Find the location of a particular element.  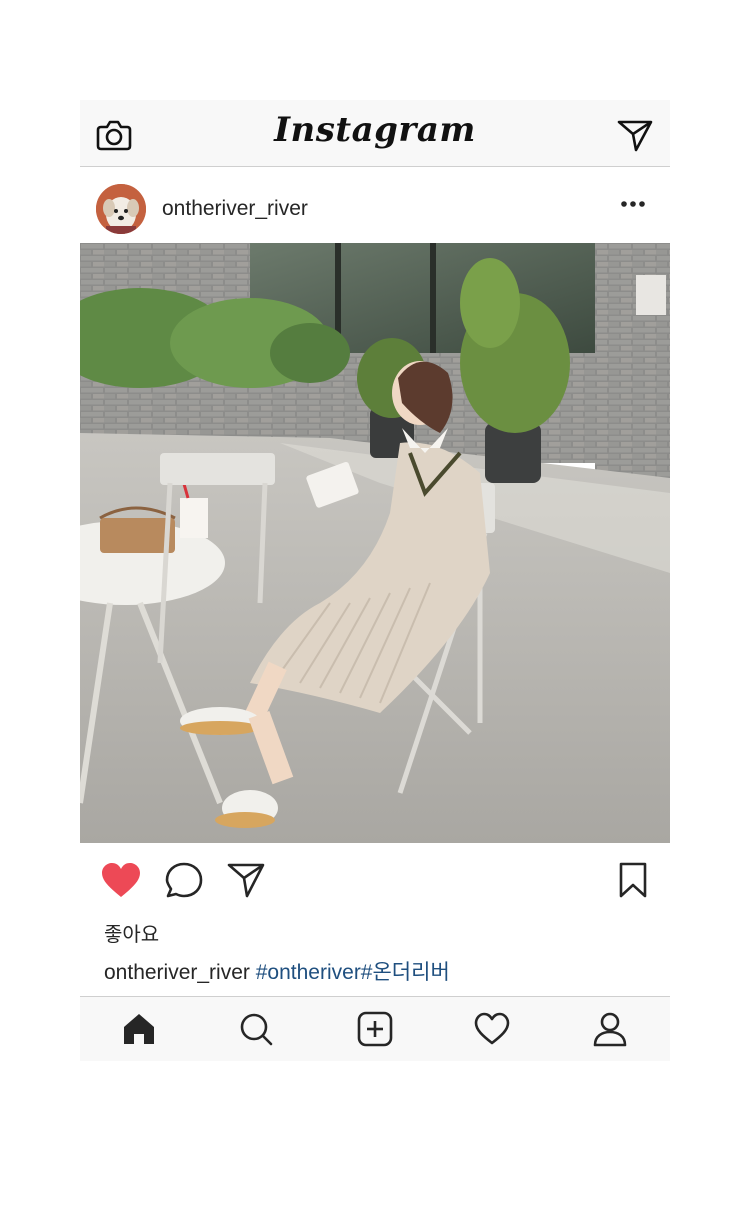

top-bar: Instagram is located at coordinates (375, 133).